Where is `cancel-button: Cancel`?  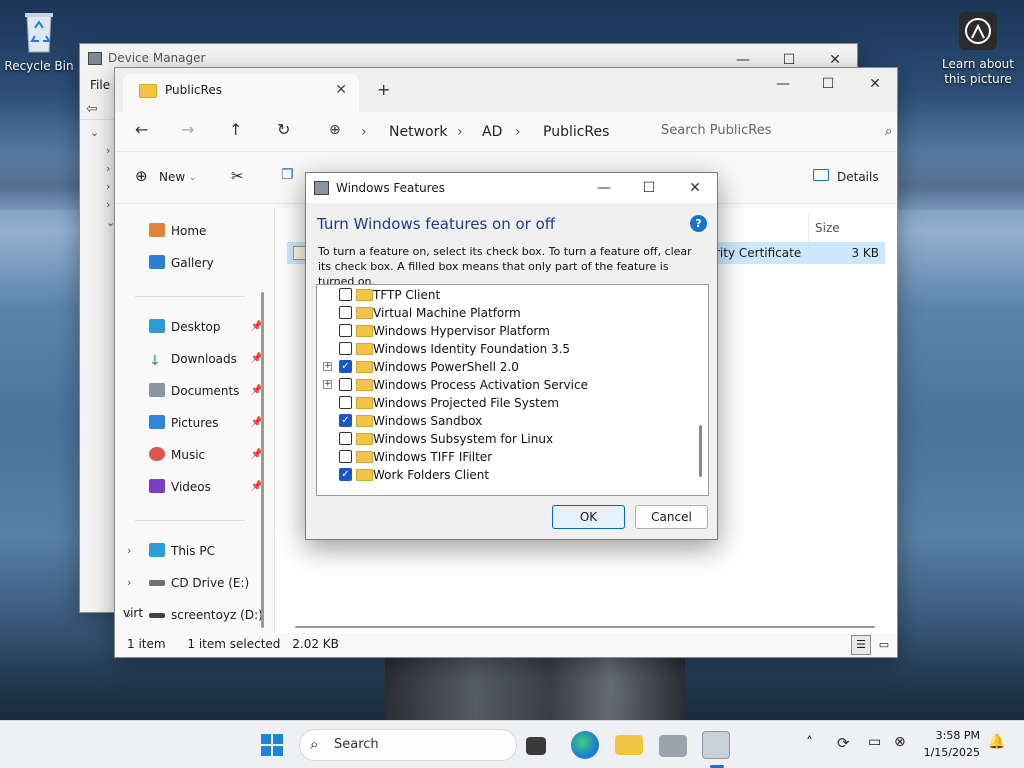
cancel-button: Cancel is located at coordinates (671, 517).